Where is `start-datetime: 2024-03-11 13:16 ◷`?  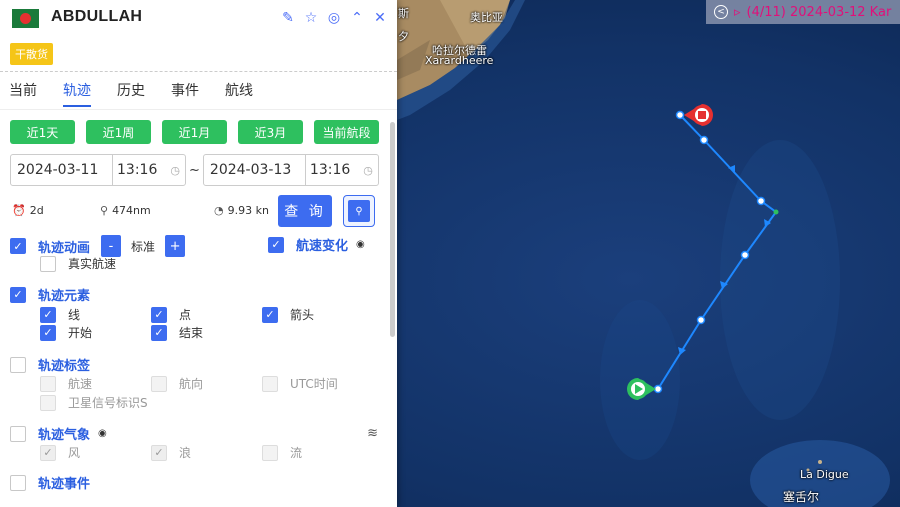 start-datetime: 2024-03-11 13:16 ◷ is located at coordinates (98, 170).